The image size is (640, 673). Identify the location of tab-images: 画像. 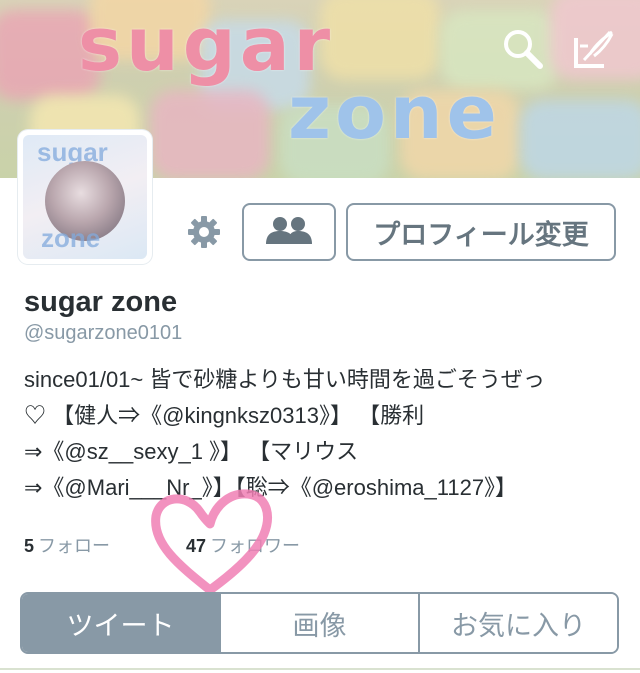
(318, 623).